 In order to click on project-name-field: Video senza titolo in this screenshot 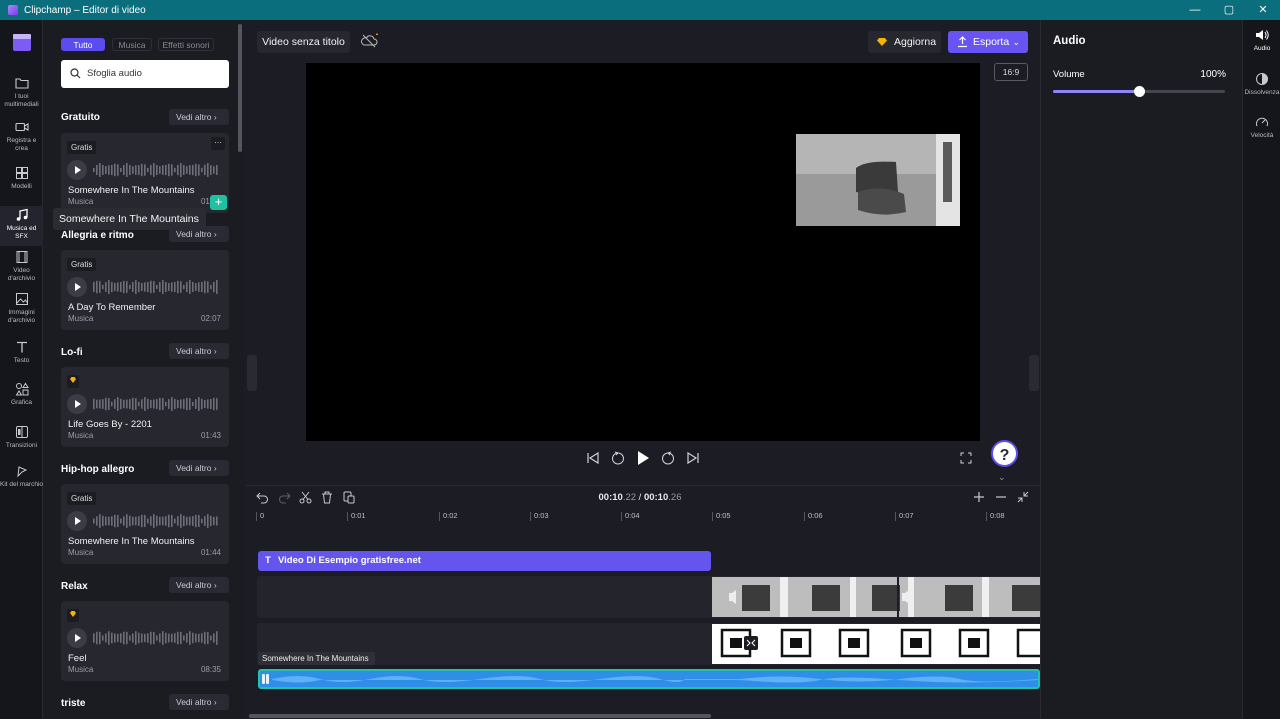, I will do `click(303, 42)`.